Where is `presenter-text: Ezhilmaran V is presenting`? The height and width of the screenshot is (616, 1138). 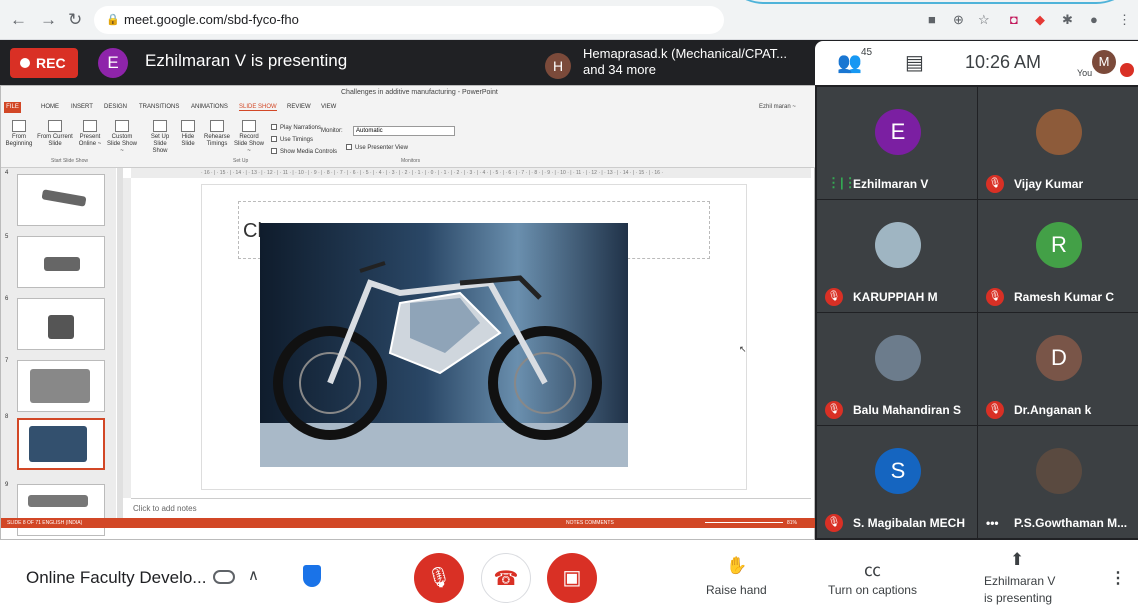 presenter-text: Ezhilmaran V is presenting is located at coordinates (246, 60).